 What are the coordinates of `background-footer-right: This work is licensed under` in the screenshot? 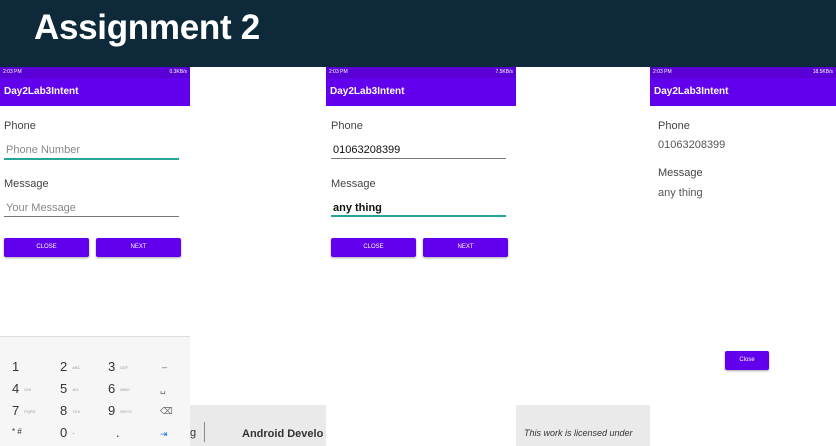 It's located at (583, 425).